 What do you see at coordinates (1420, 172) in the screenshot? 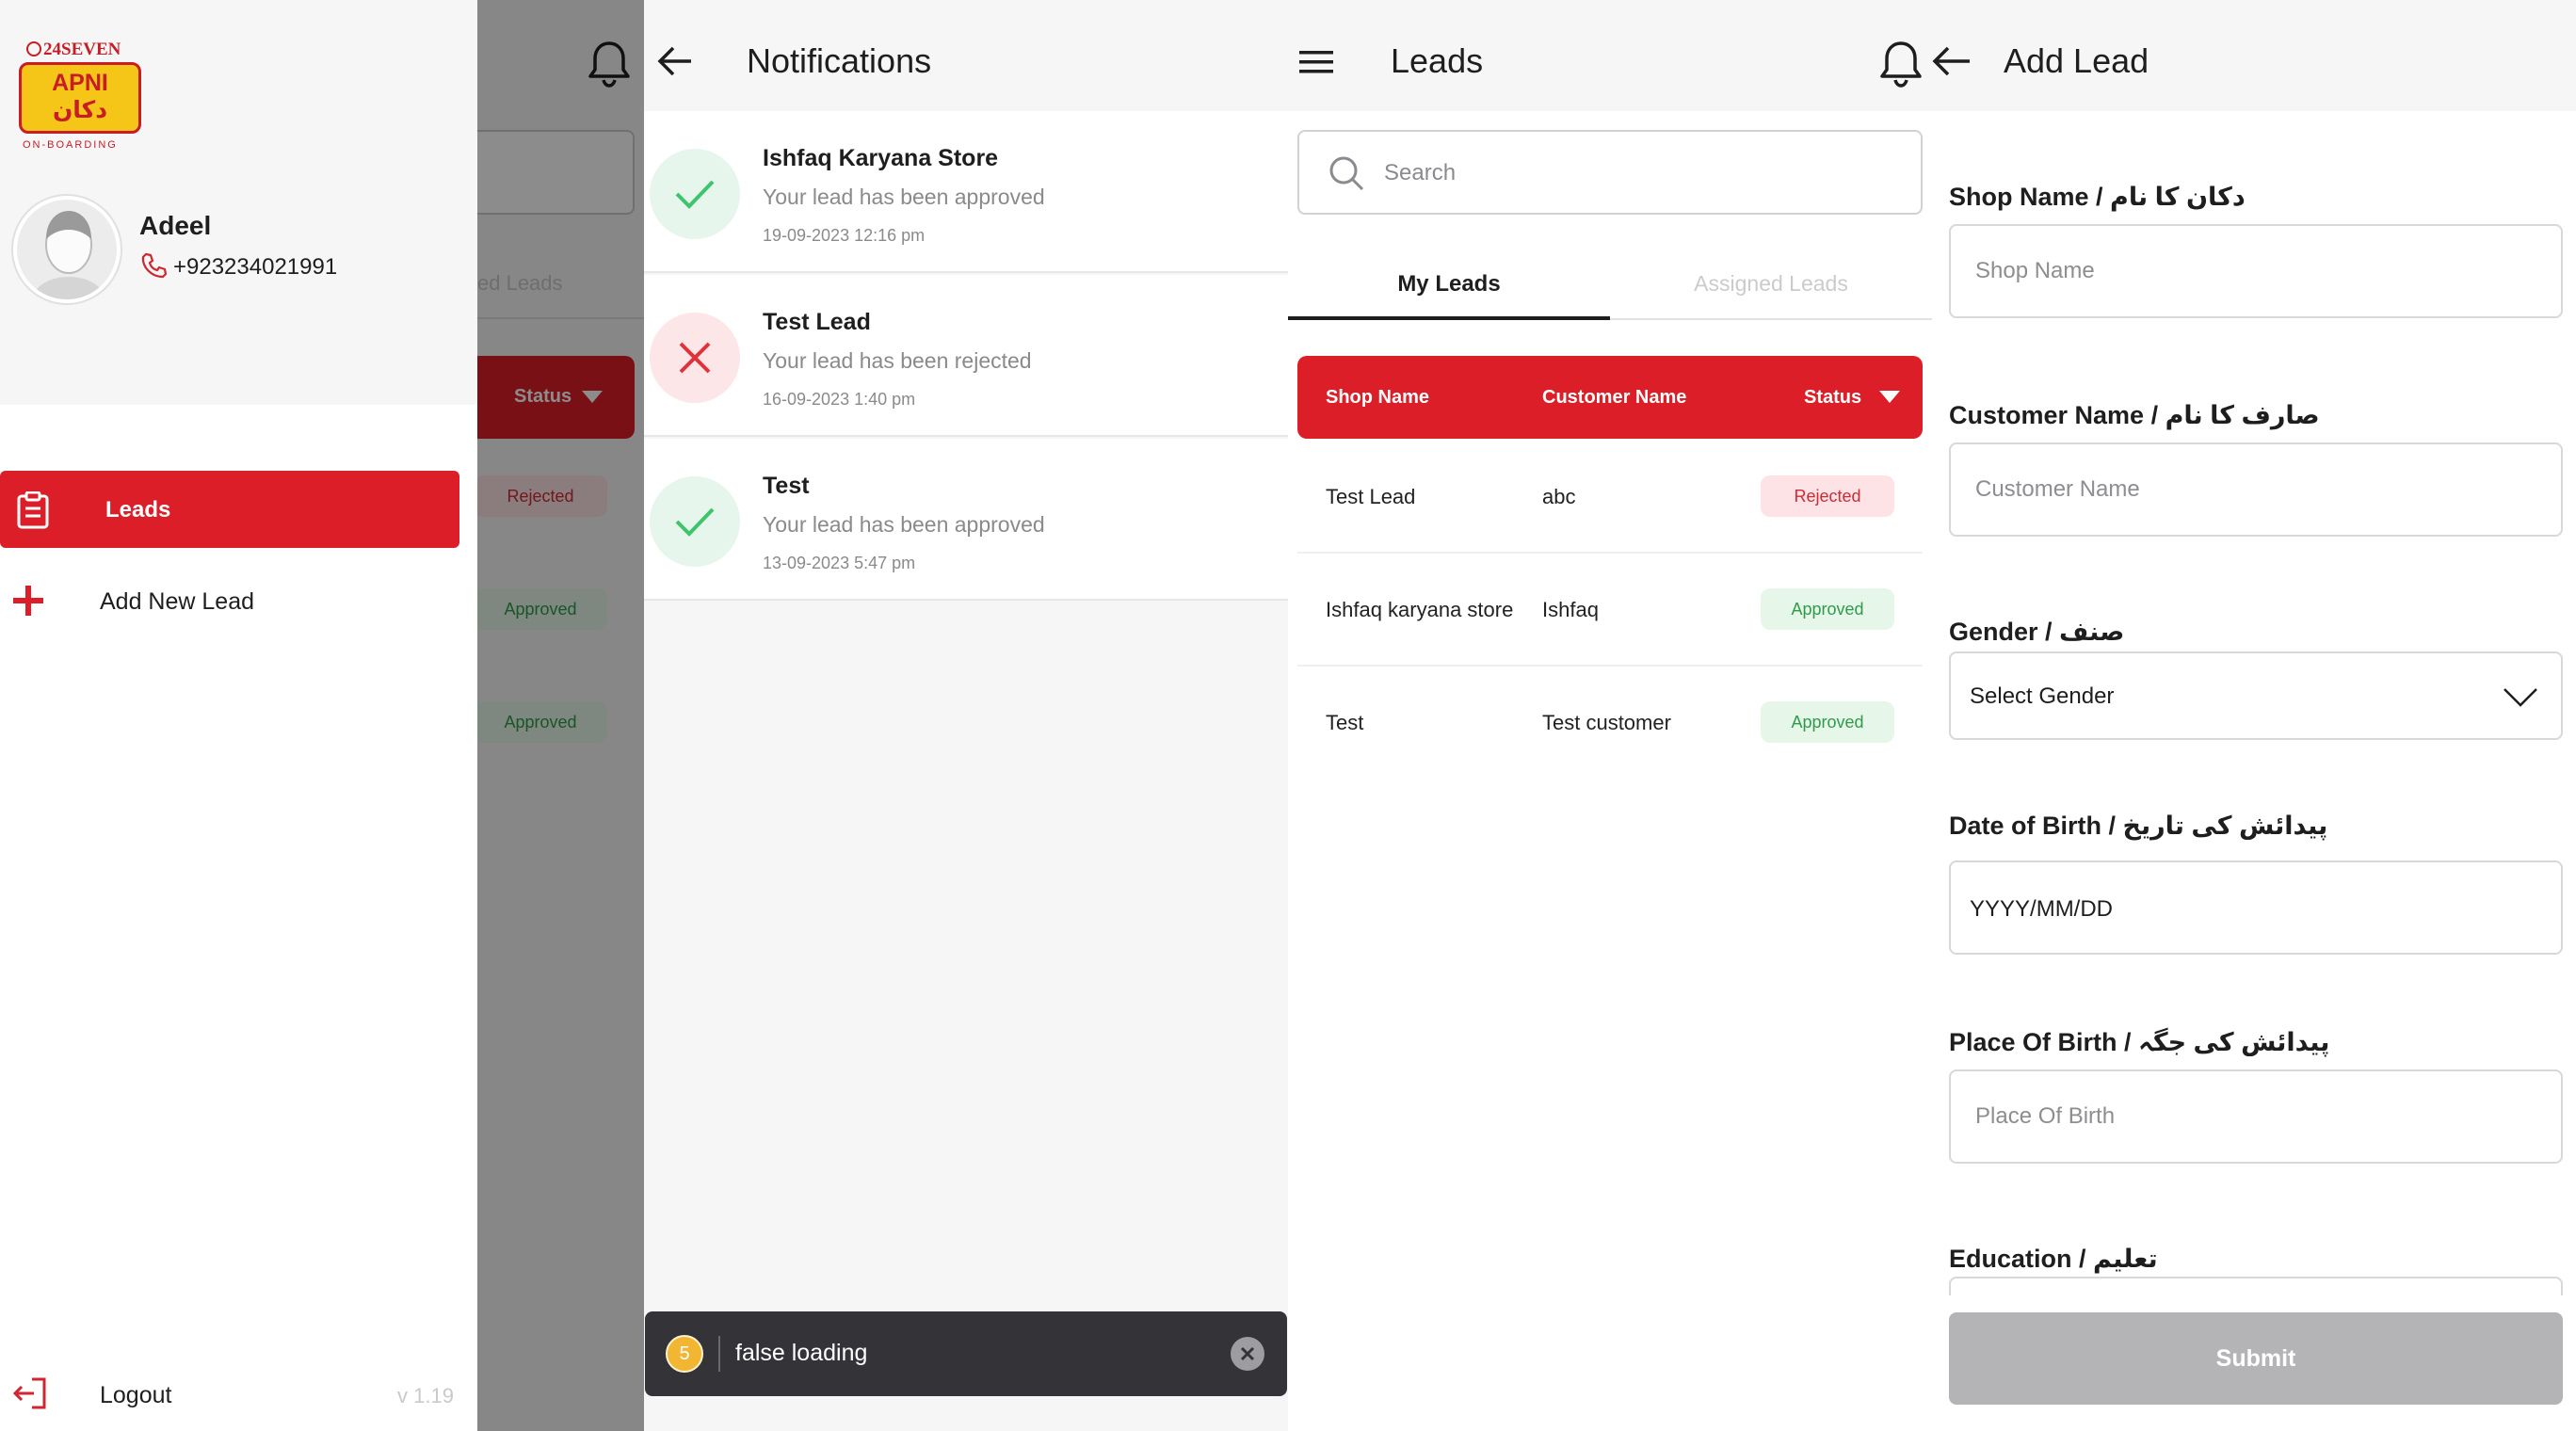
I see `search-placeholder: Search` at bounding box center [1420, 172].